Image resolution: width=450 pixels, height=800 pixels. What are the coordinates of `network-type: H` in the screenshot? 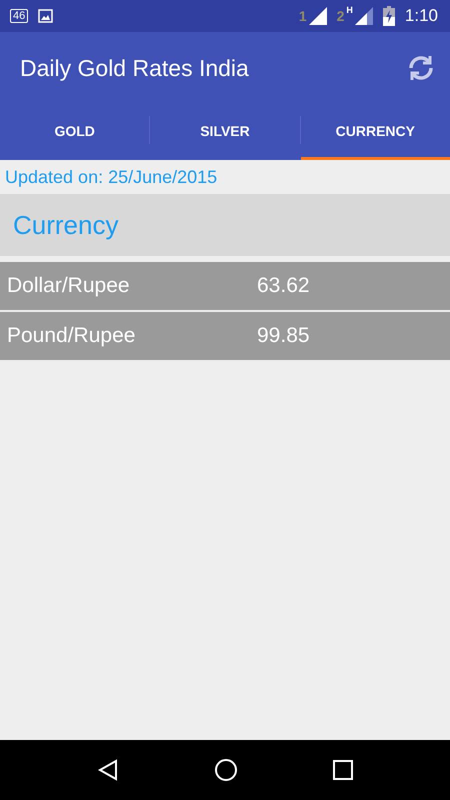 It's located at (349, 10).